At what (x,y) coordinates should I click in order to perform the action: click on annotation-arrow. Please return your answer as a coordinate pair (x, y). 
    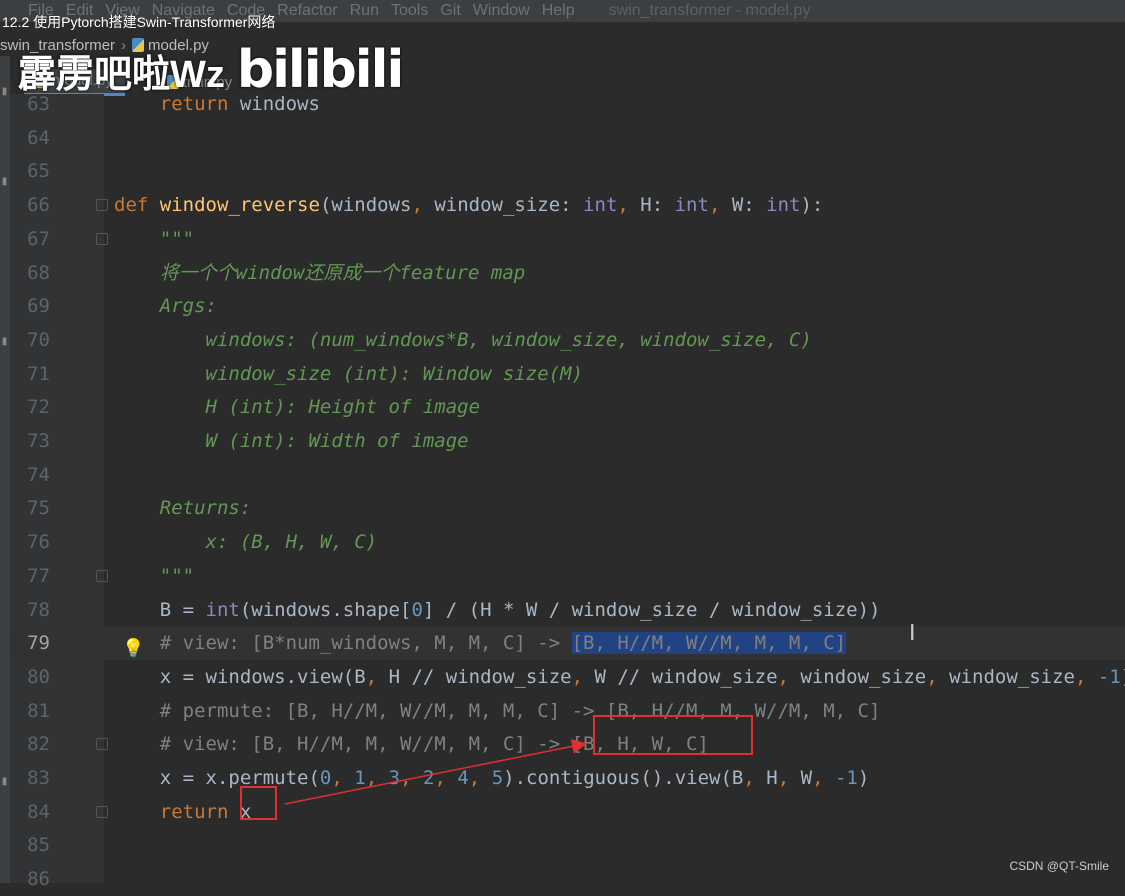
    Looking at the image, I should click on (435, 772).